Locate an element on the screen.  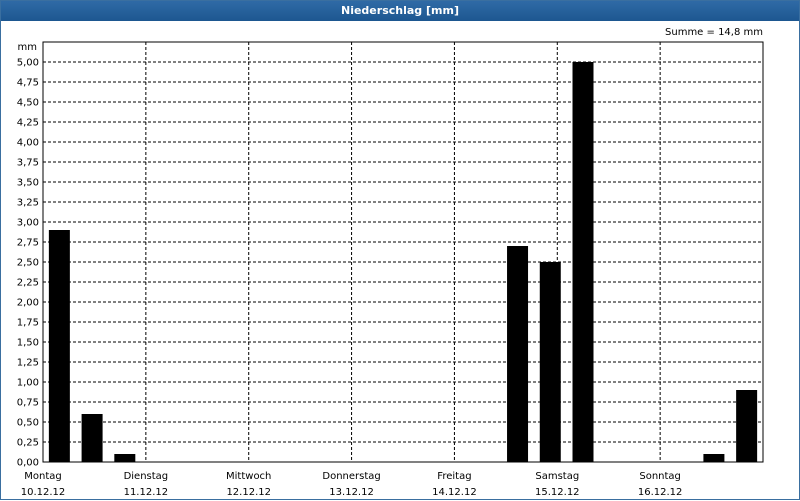
day-label: Montag is located at coordinates (42, 476).